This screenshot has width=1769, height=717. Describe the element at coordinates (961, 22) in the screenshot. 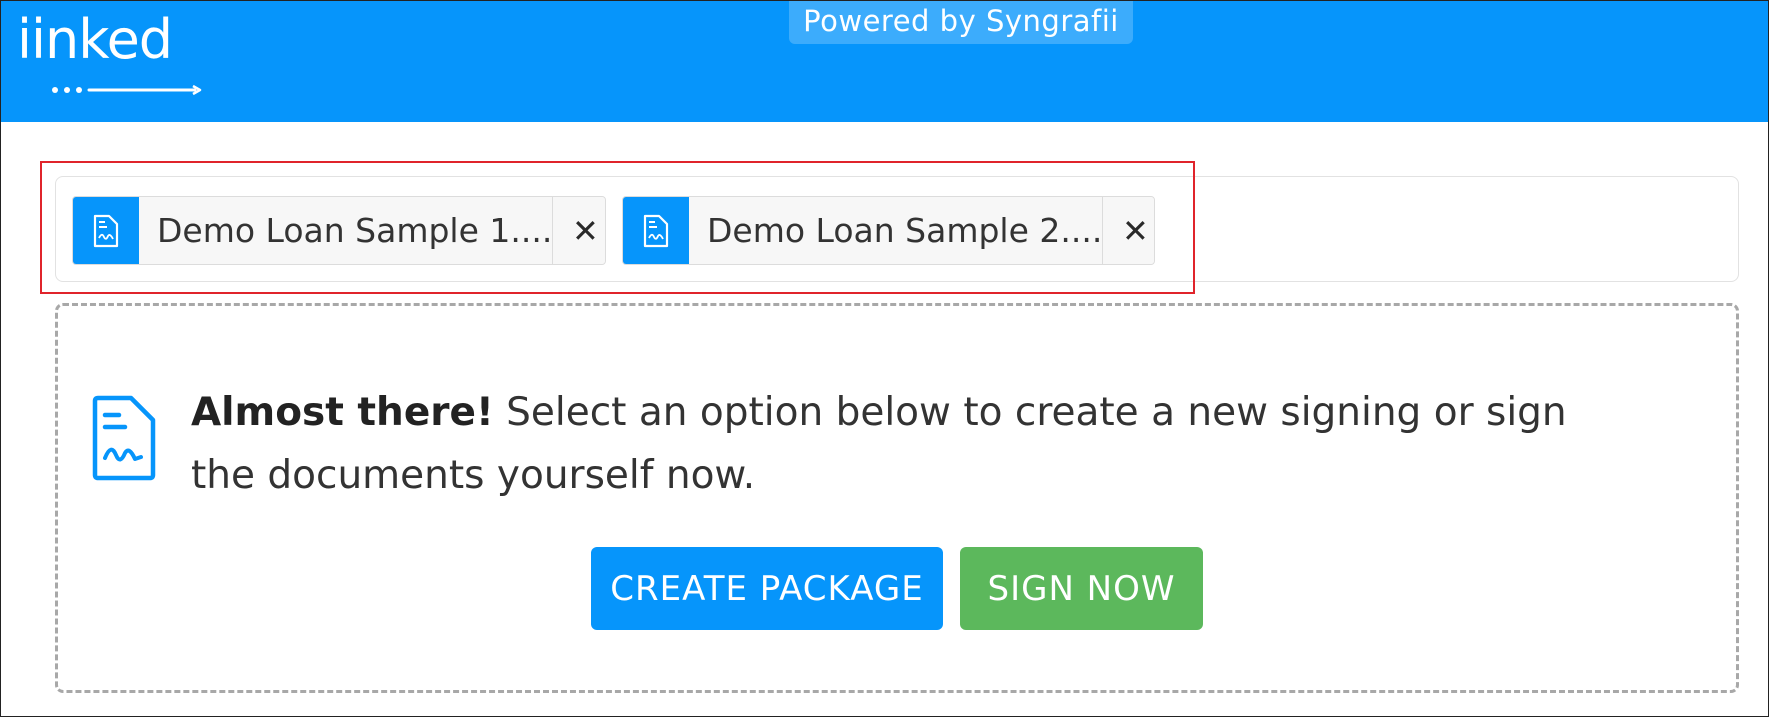

I see `powered-by-badge: Powered by Syngrafii` at that location.